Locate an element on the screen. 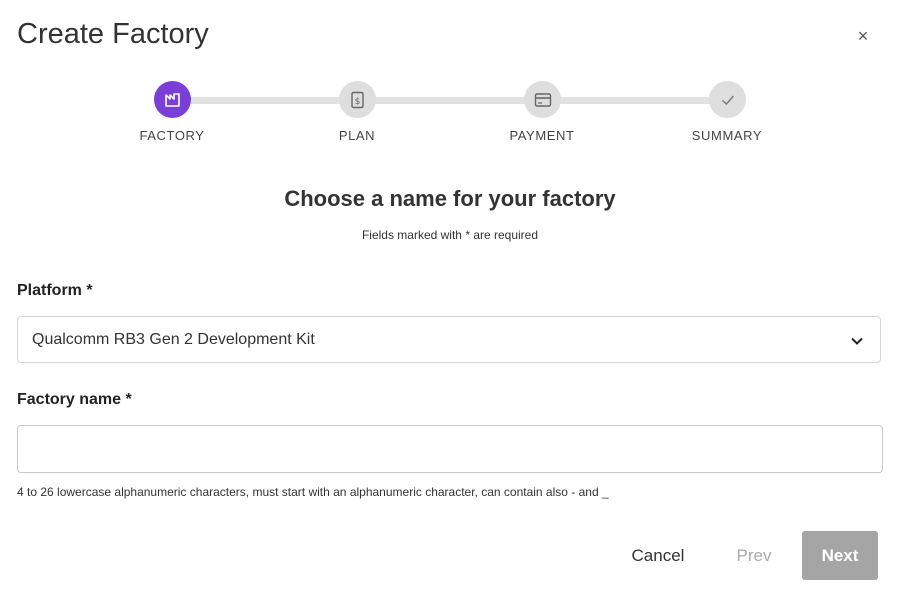 Image resolution: width=900 pixels, height=600 pixels. check-icon is located at coordinates (727, 100).